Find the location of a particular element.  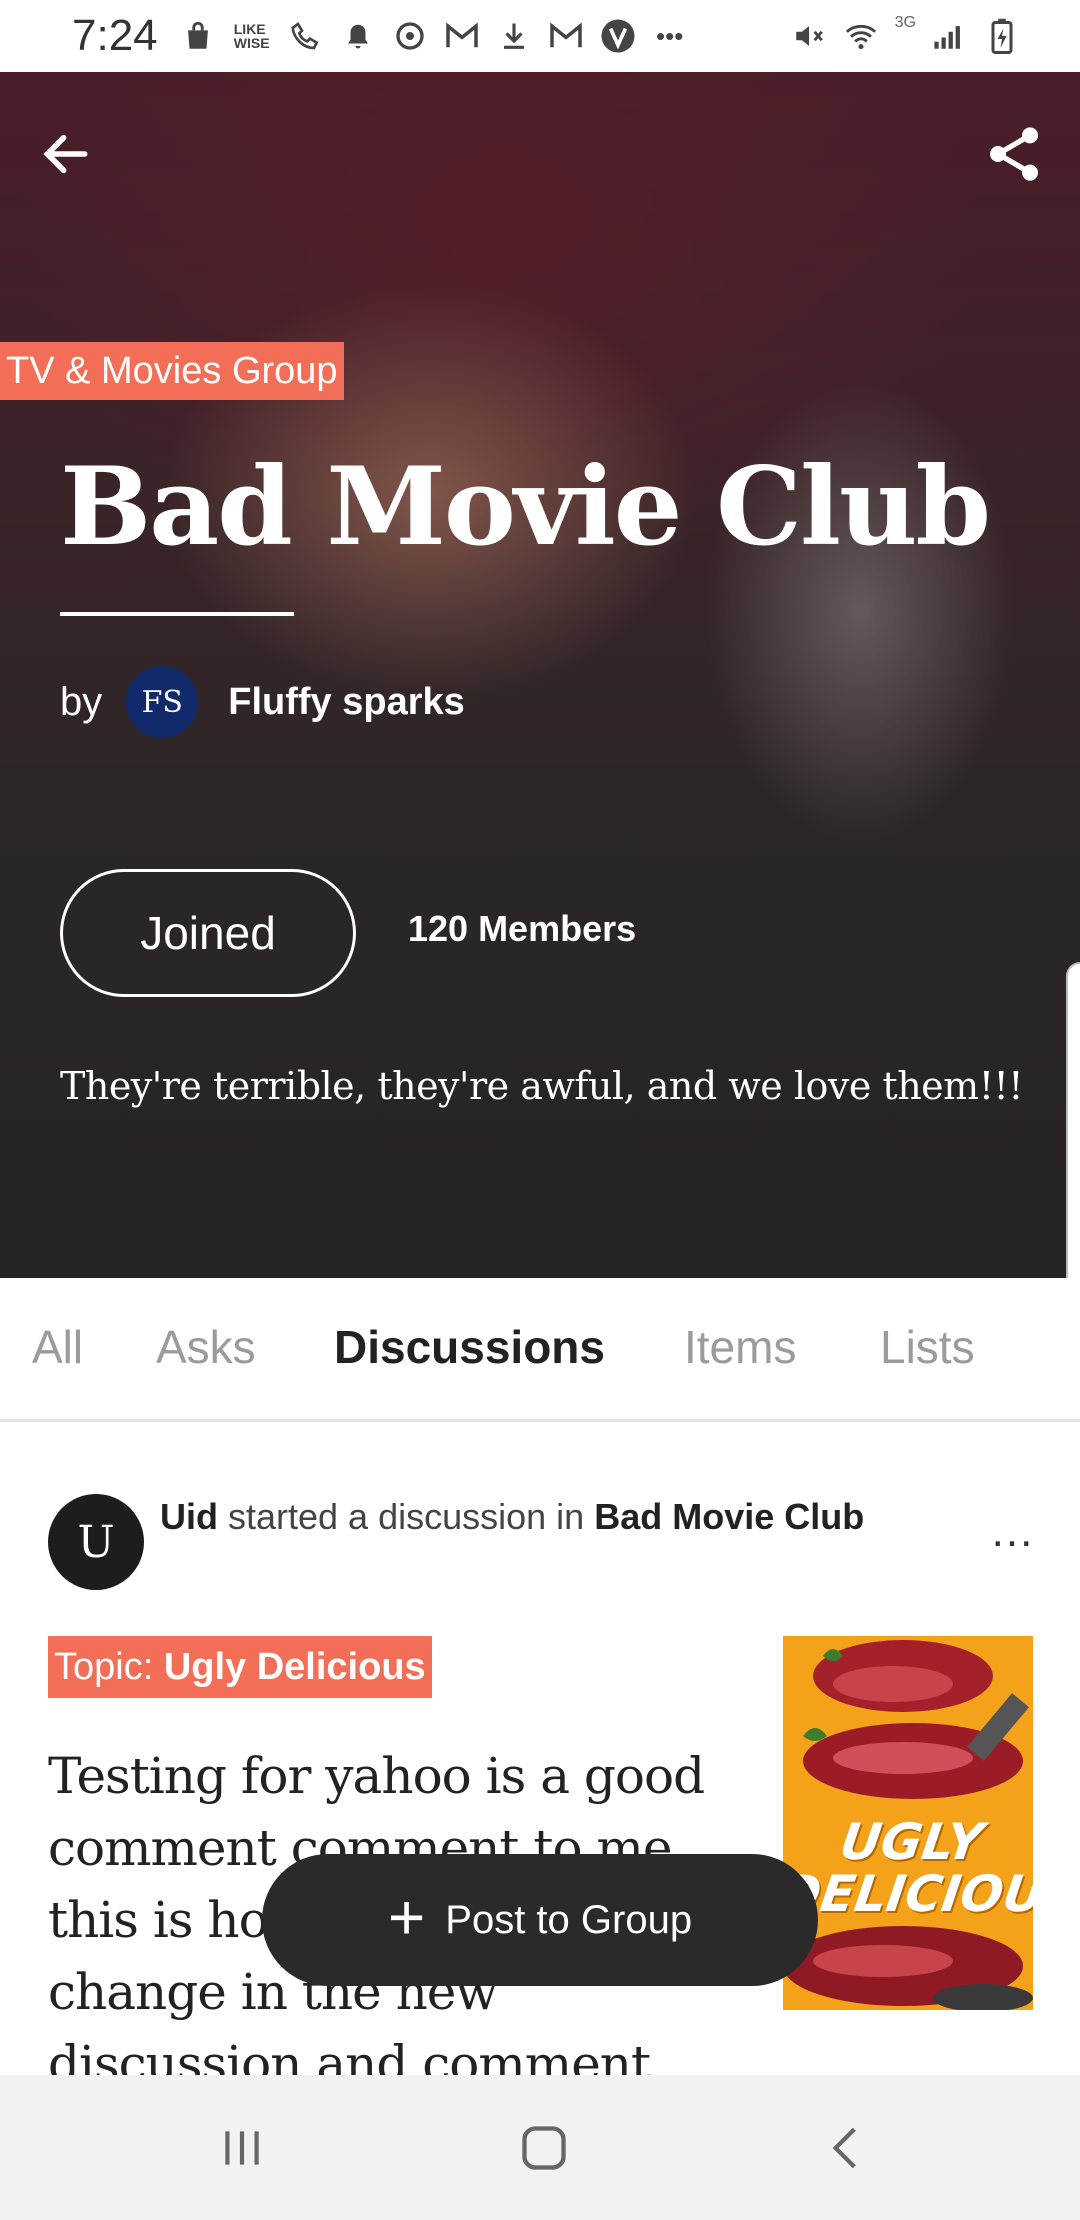

topic-name: Ugly Delicious is located at coordinates (294, 1667).